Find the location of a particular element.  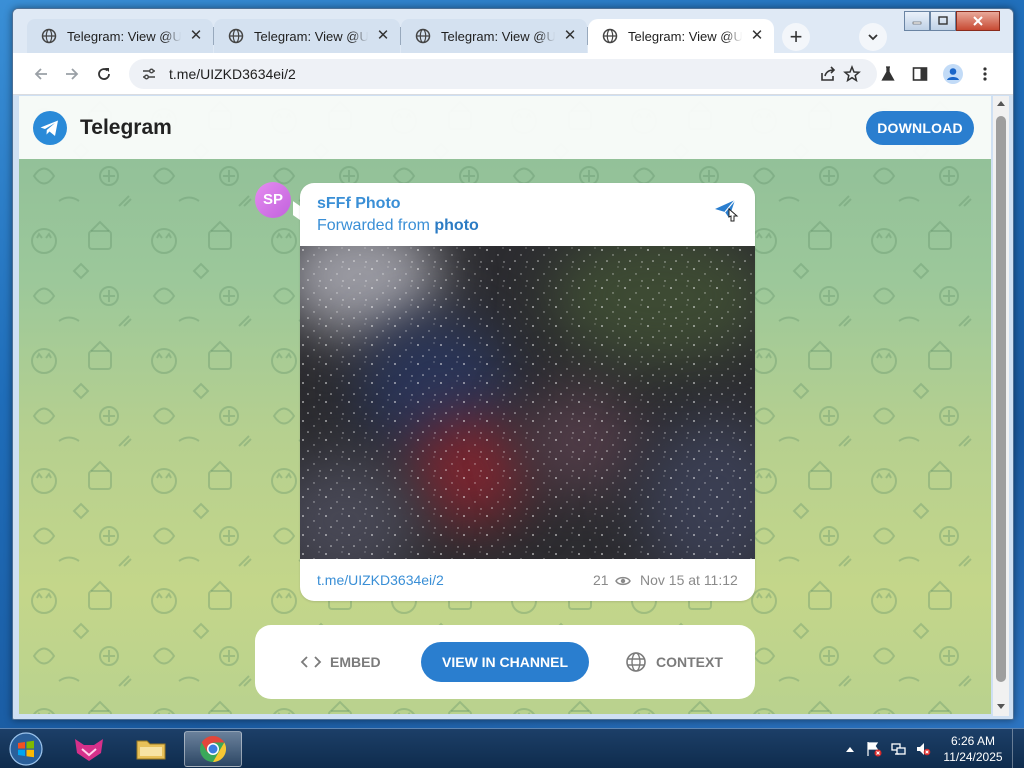

side-panel-button is located at coordinates (920, 74).